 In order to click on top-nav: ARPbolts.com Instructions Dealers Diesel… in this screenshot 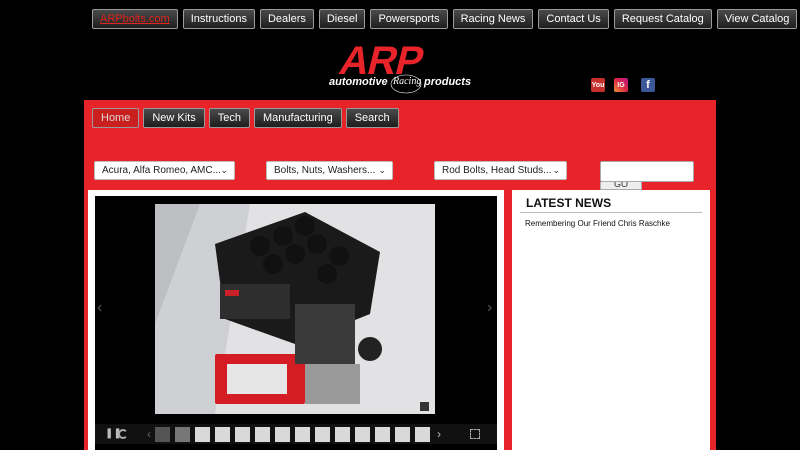, I will do `click(445, 19)`.